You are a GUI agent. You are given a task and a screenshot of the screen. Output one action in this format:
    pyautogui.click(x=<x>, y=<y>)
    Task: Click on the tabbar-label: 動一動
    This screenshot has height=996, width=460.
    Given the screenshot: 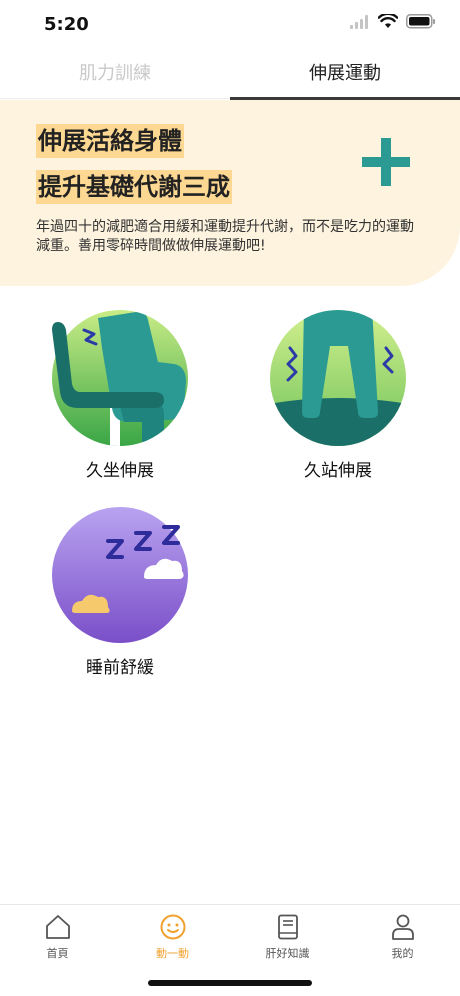 What is the action you would take?
    pyautogui.click(x=172, y=953)
    